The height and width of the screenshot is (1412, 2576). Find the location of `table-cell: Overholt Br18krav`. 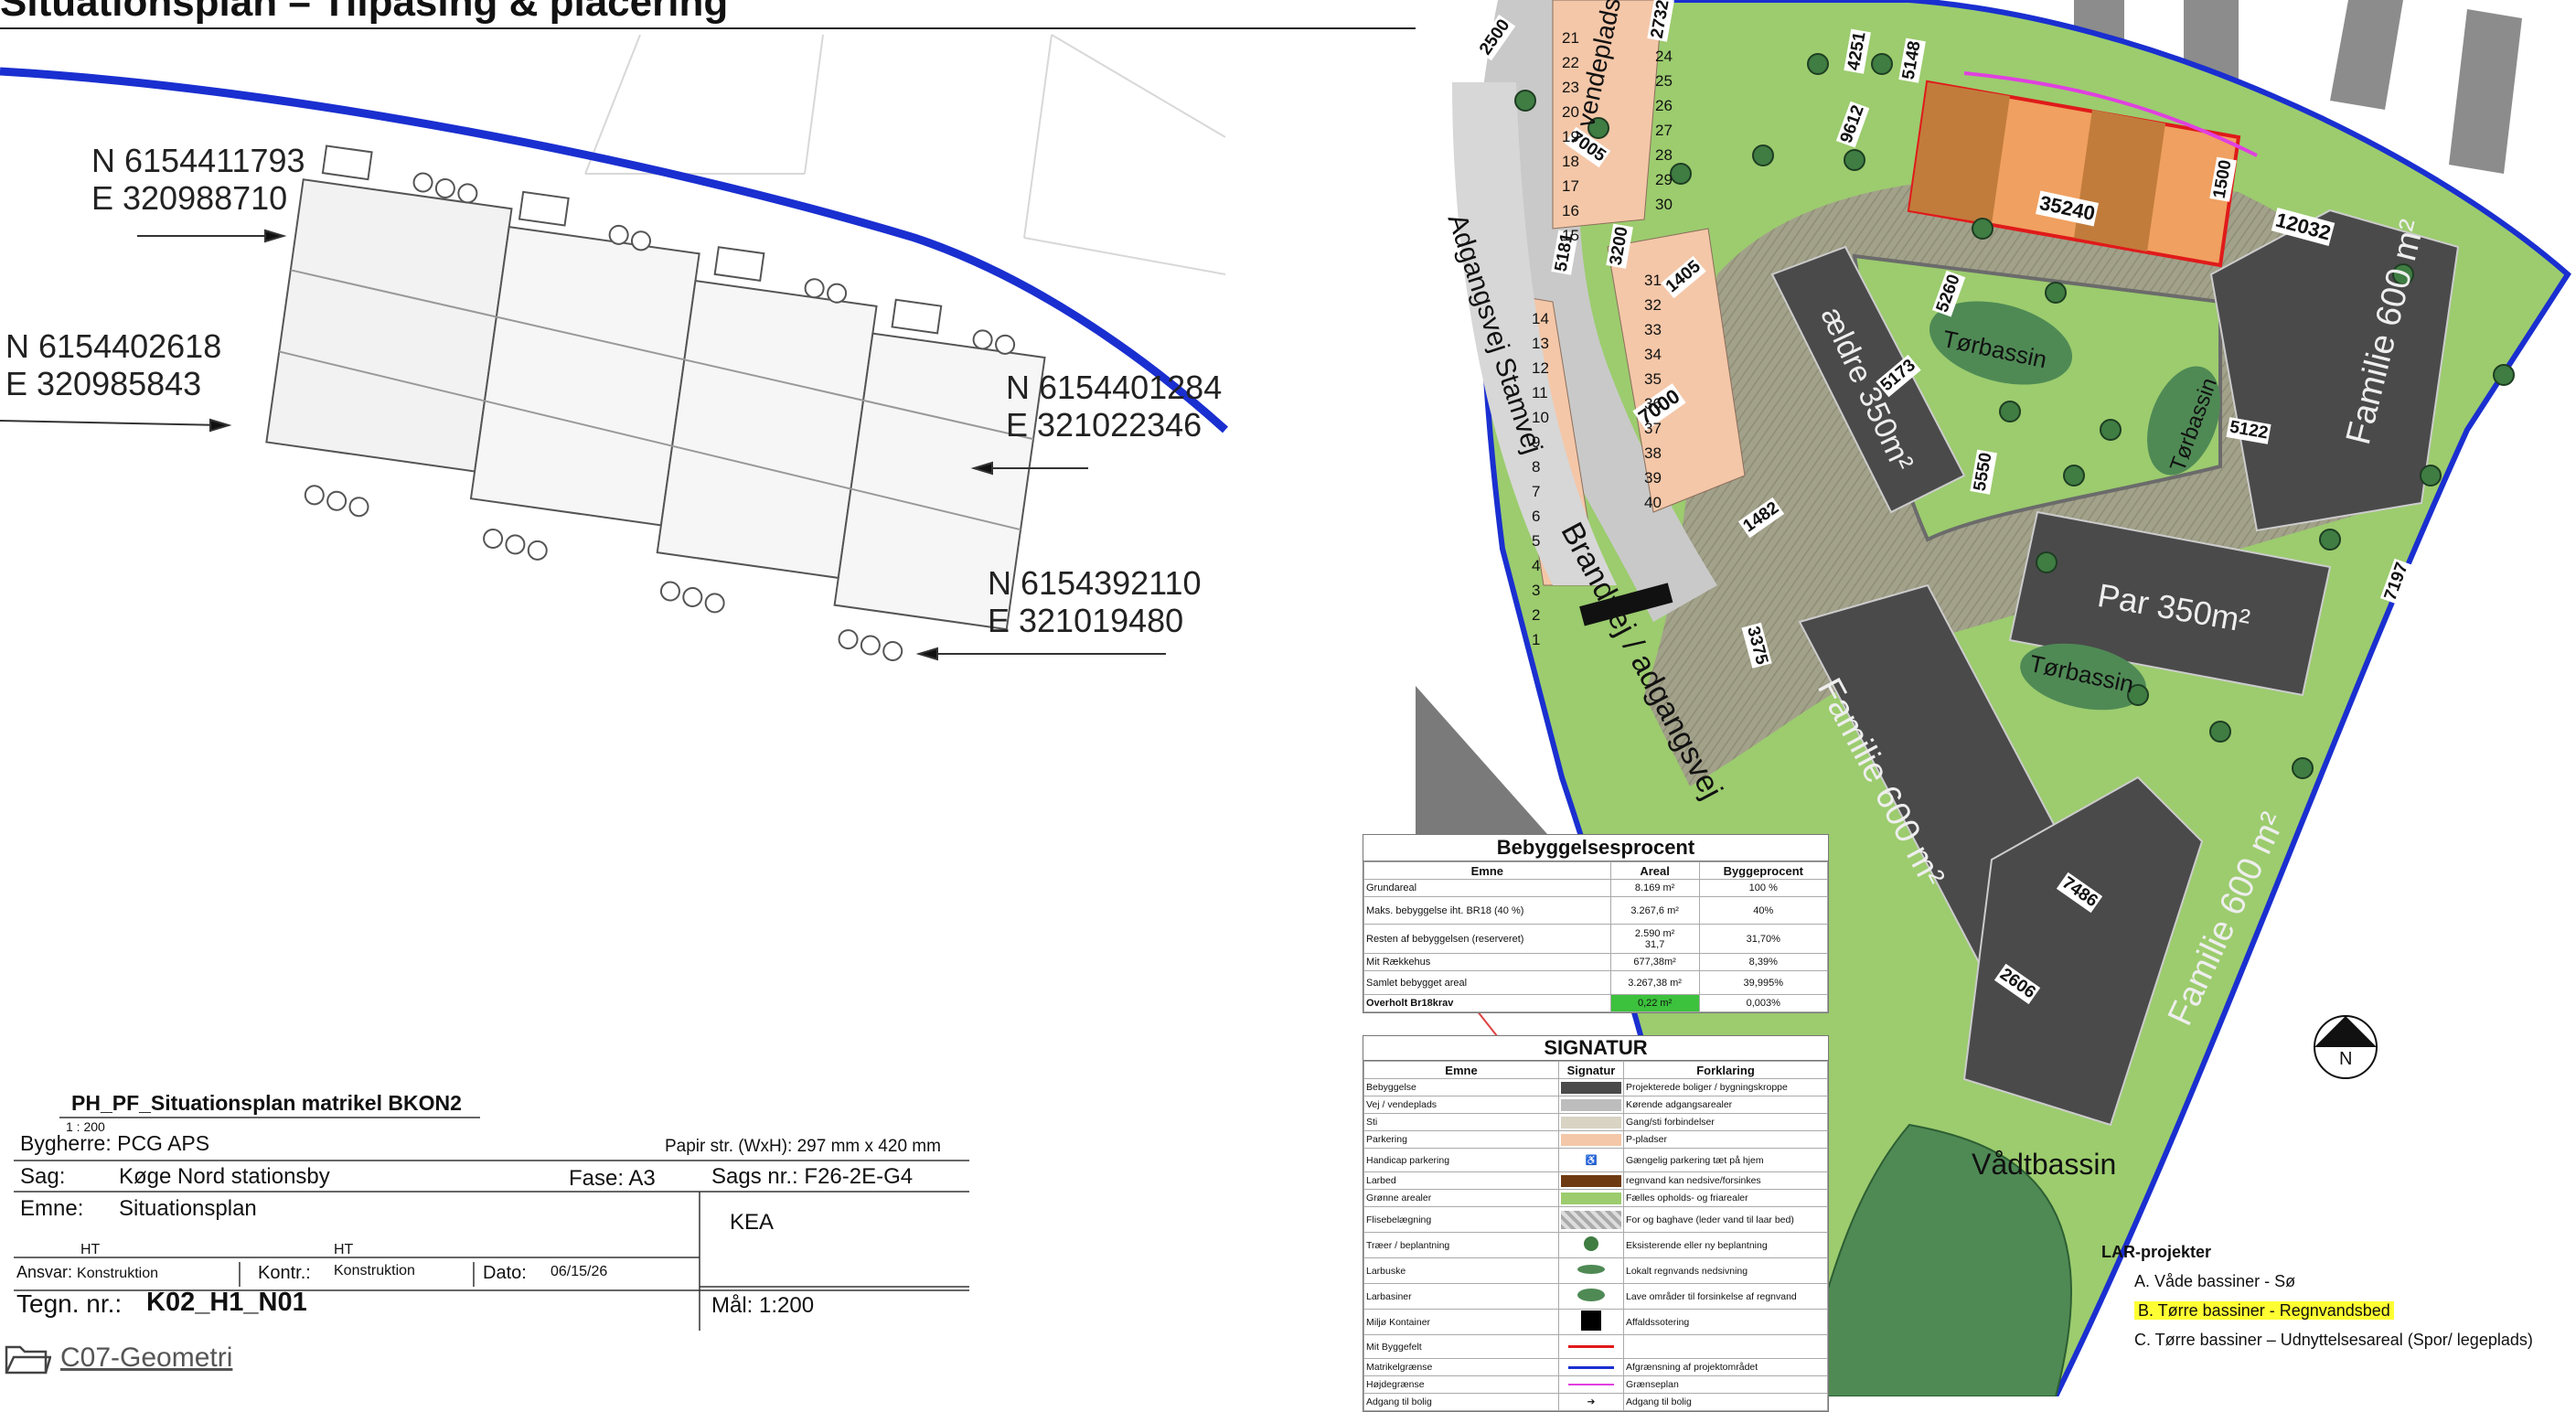

table-cell: Overholt Br18krav is located at coordinates (1487, 1003).